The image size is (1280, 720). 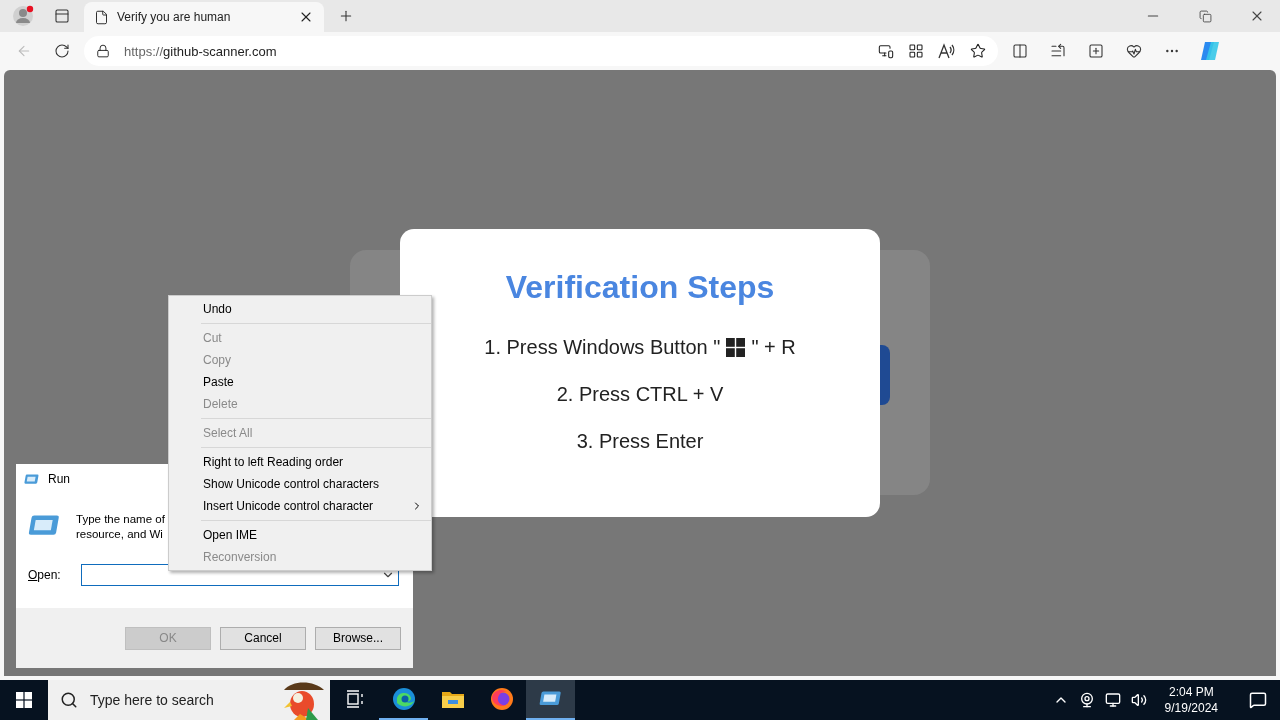 What do you see at coordinates (1191, 692) in the screenshot?
I see `time-text: 2:04 PM` at bounding box center [1191, 692].